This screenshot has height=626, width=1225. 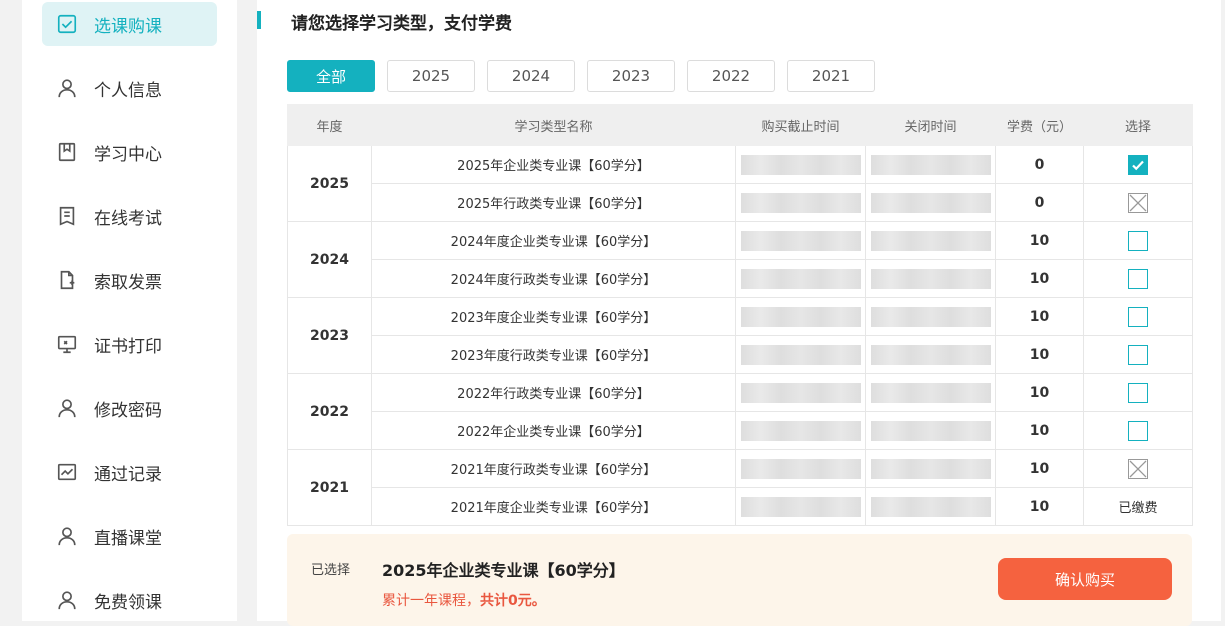 What do you see at coordinates (129, 600) in the screenshot?
I see `sidebar-item-10: 免费领课` at bounding box center [129, 600].